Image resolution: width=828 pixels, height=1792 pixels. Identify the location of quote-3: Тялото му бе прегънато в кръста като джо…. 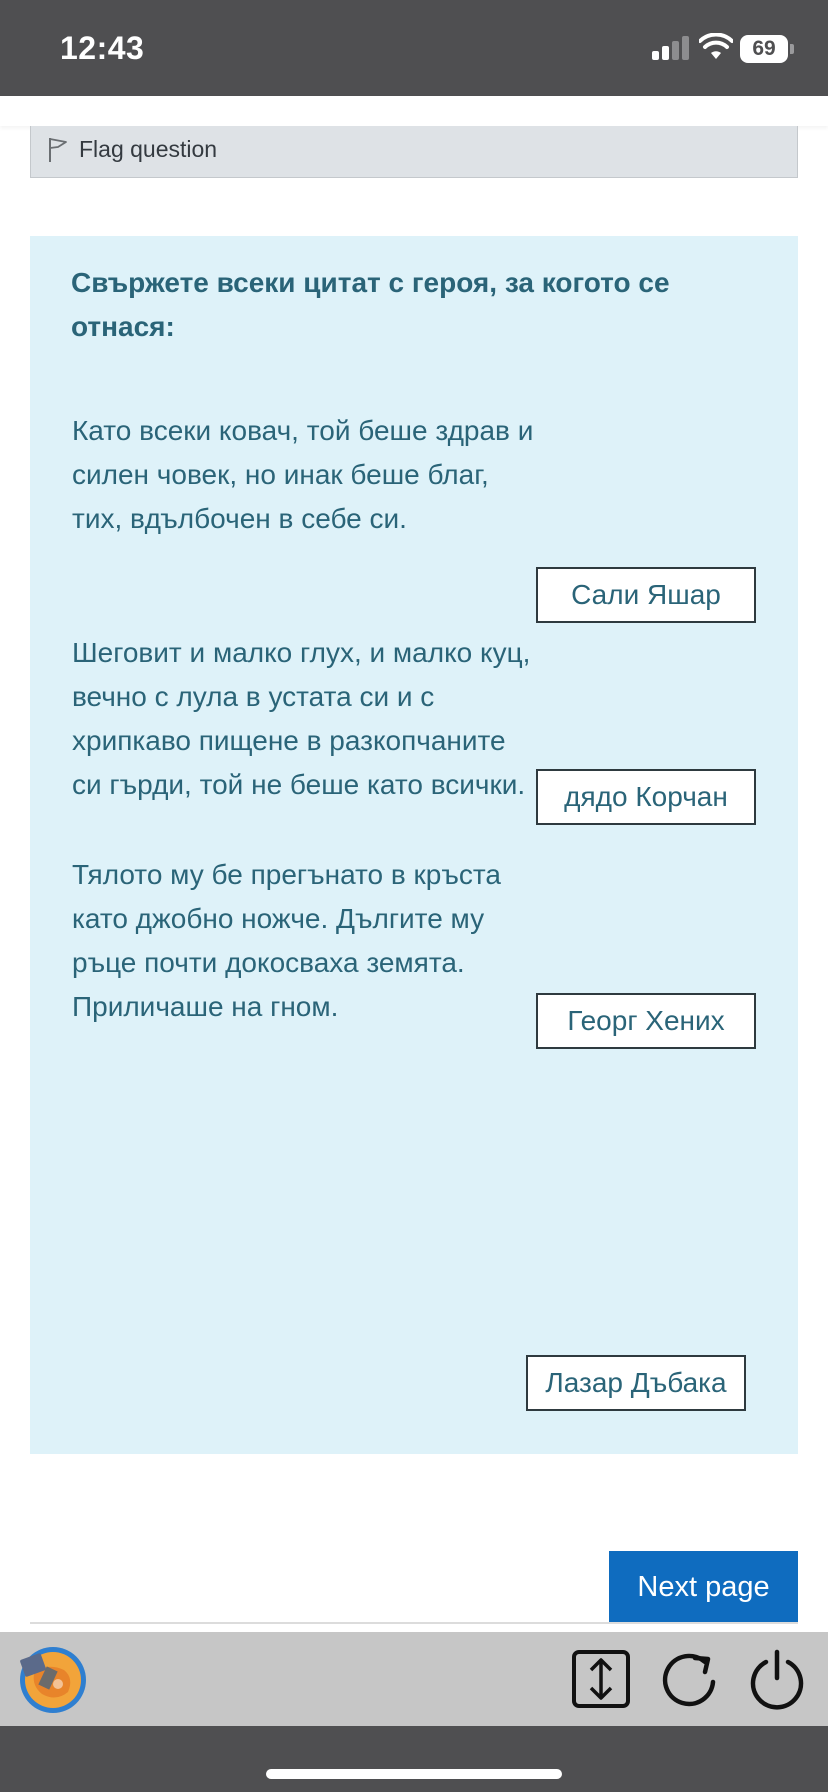
(286, 940).